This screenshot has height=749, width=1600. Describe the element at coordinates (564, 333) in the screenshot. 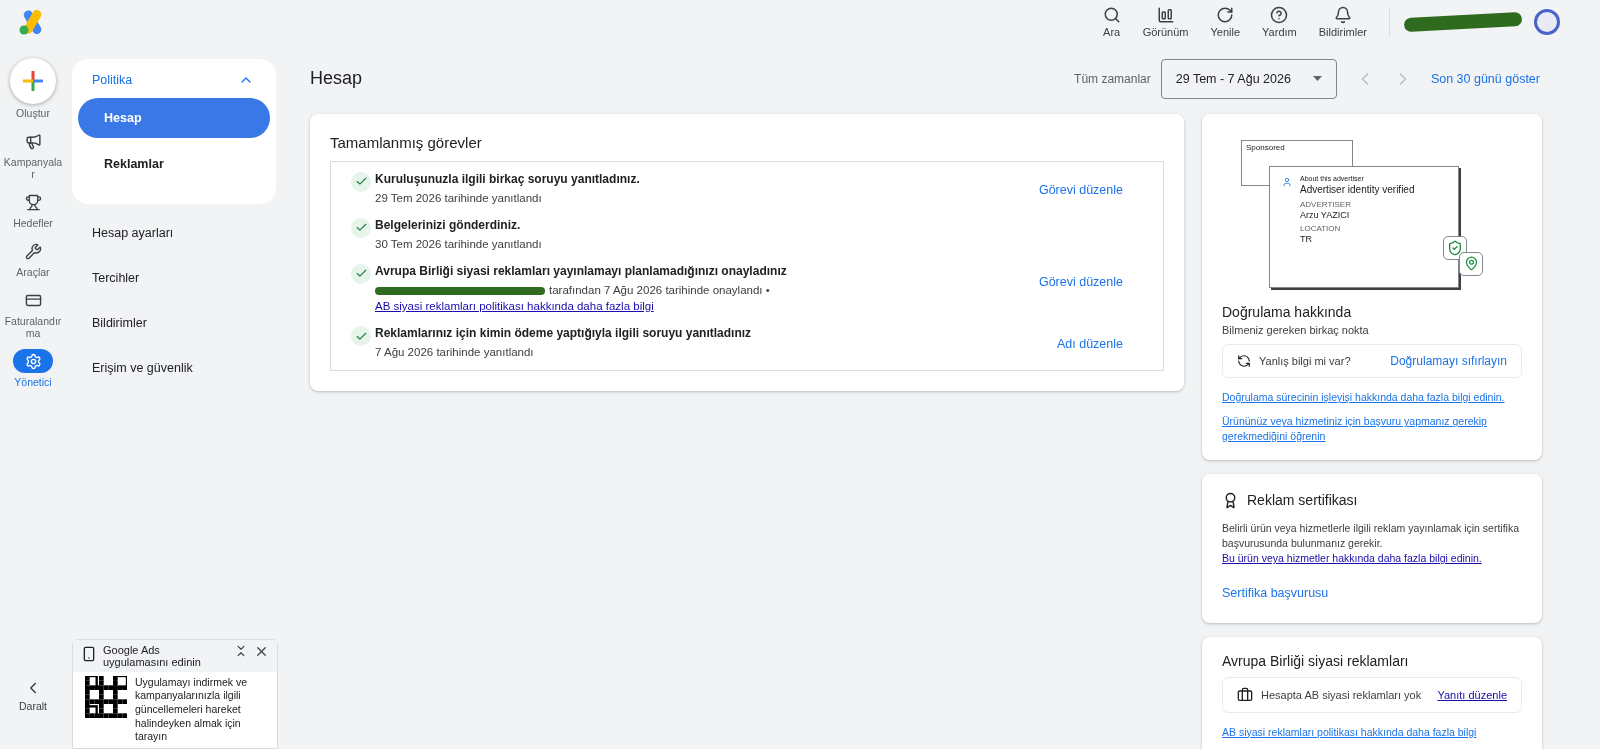

I see `task-title: Reklamlarınız için kimin ödeme yaptığıyla ilgili soruyu yanıtladınız` at that location.